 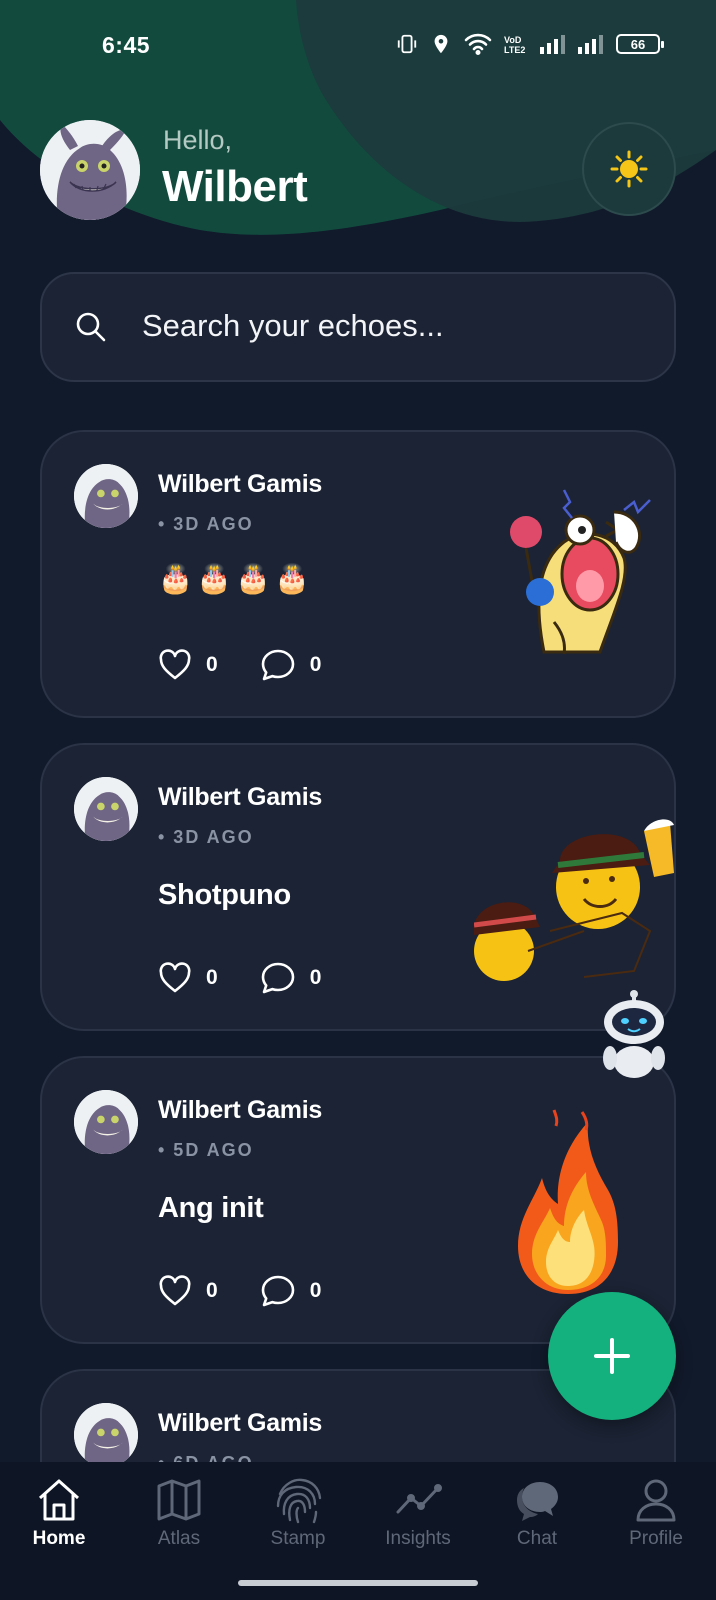 I want to click on post-time: • 6D AGO, so click(x=206, y=1457).